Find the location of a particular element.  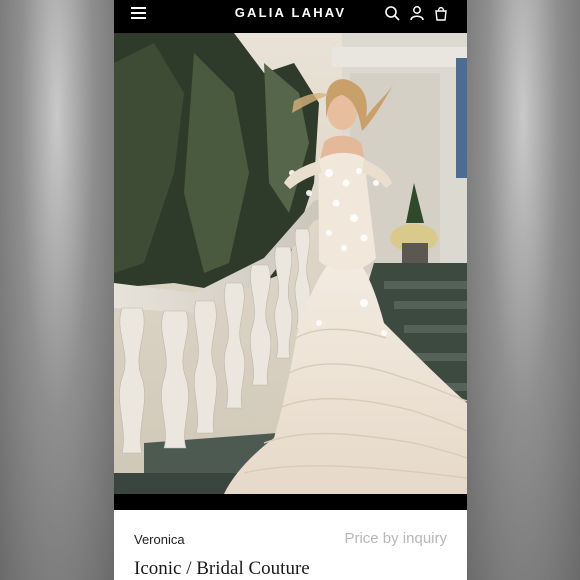

search-icon is located at coordinates (392, 13).